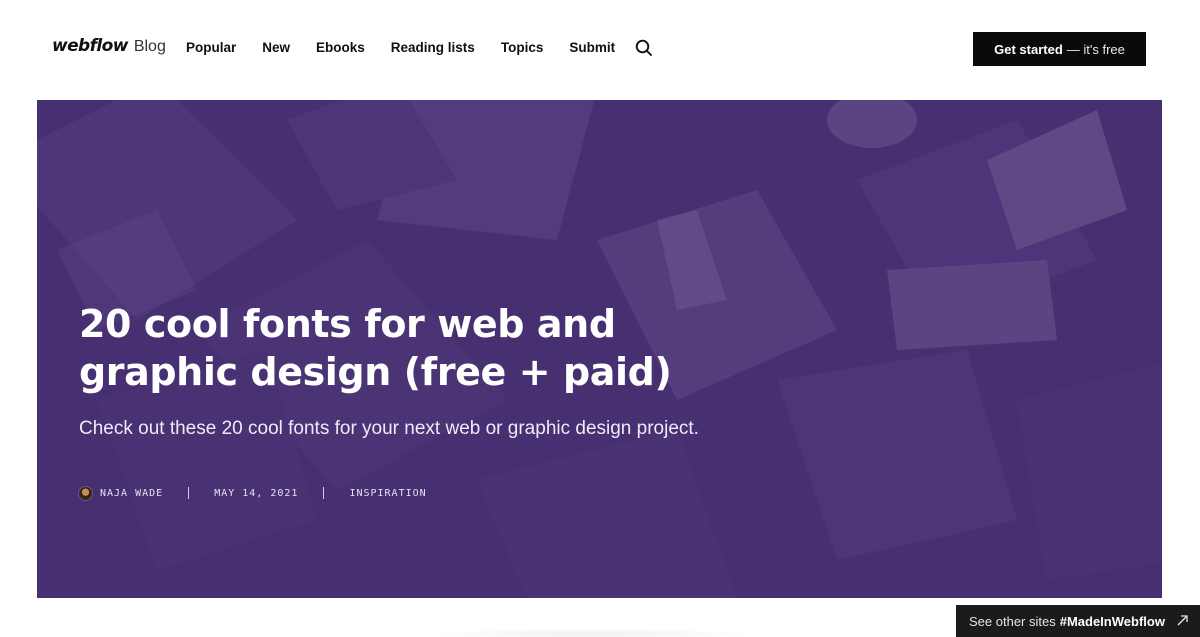 This screenshot has height=637, width=1200. What do you see at coordinates (90, 46) in the screenshot?
I see `webflow-logo: webflow` at bounding box center [90, 46].